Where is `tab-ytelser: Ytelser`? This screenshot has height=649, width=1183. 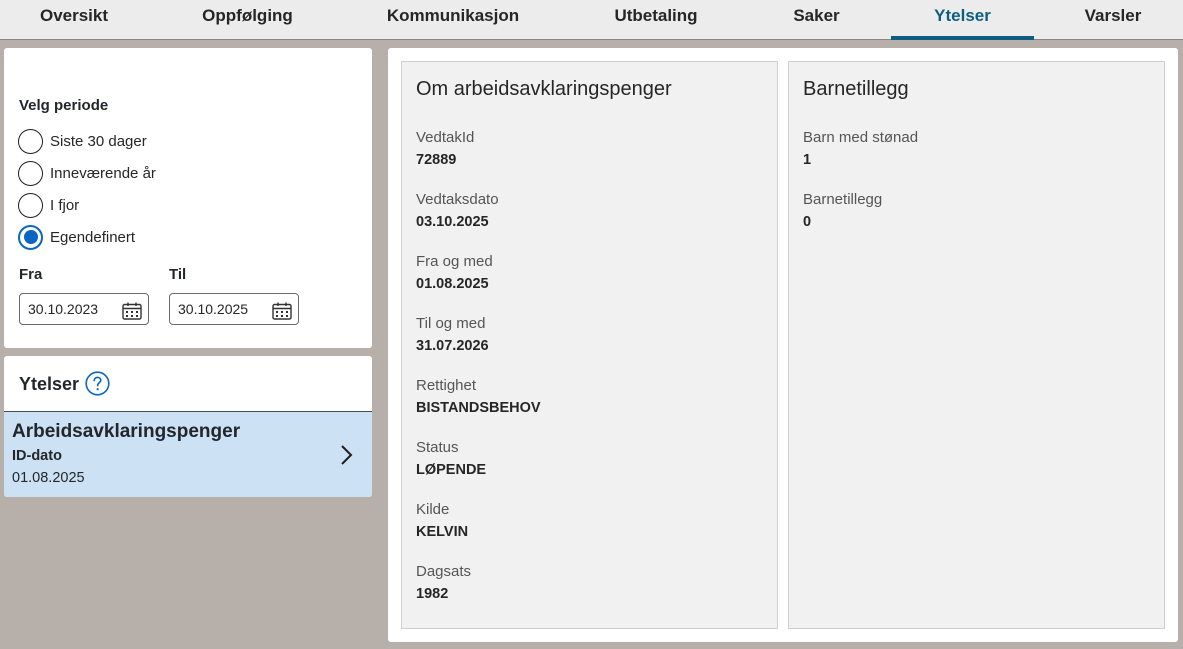
tab-ytelser: Ytelser is located at coordinates (962, 20).